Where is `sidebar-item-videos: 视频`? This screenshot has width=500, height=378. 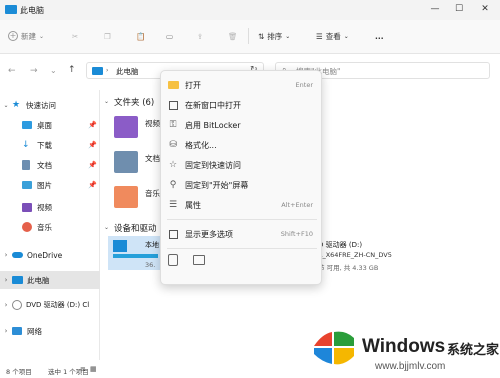
sidebar-item-videos: 视频 is located at coordinates (50, 207).